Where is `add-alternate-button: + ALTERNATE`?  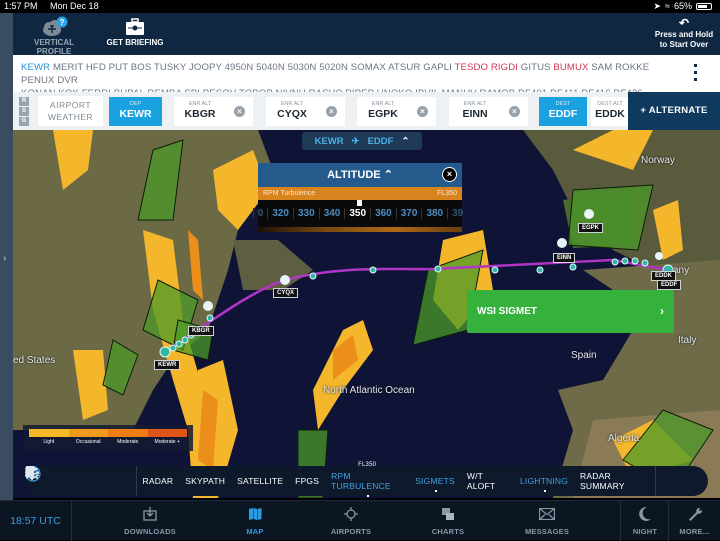
add-alternate-button: + ALTERNATE is located at coordinates (674, 111).